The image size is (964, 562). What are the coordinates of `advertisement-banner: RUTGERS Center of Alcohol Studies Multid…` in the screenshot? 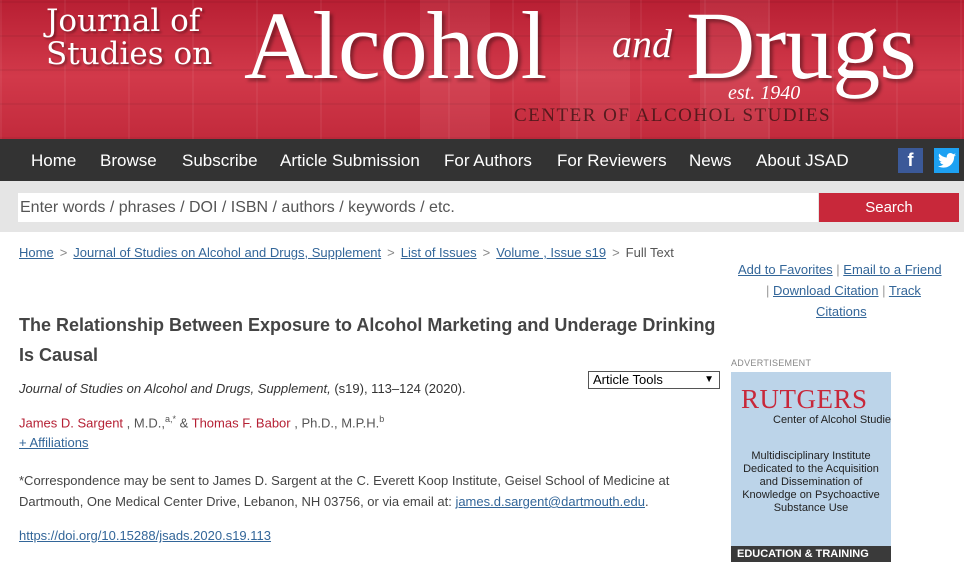 It's located at (811, 467).